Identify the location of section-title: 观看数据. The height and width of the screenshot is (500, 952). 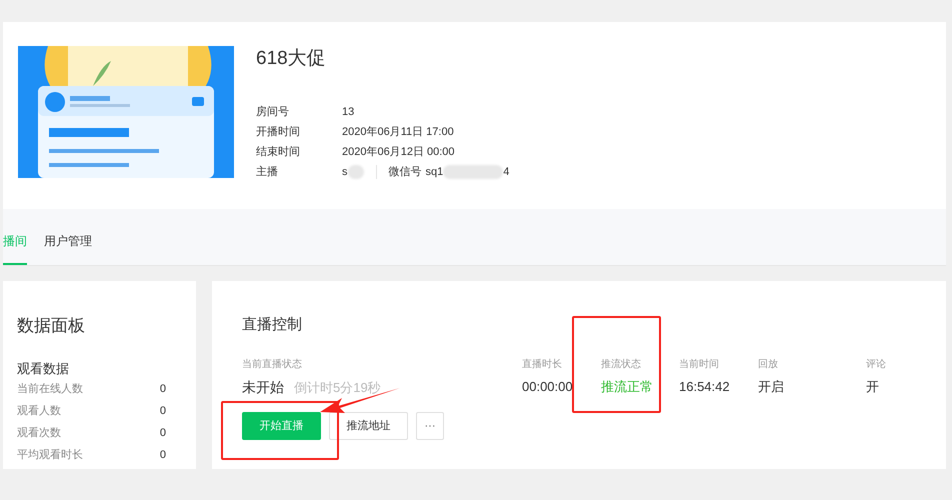
(43, 369).